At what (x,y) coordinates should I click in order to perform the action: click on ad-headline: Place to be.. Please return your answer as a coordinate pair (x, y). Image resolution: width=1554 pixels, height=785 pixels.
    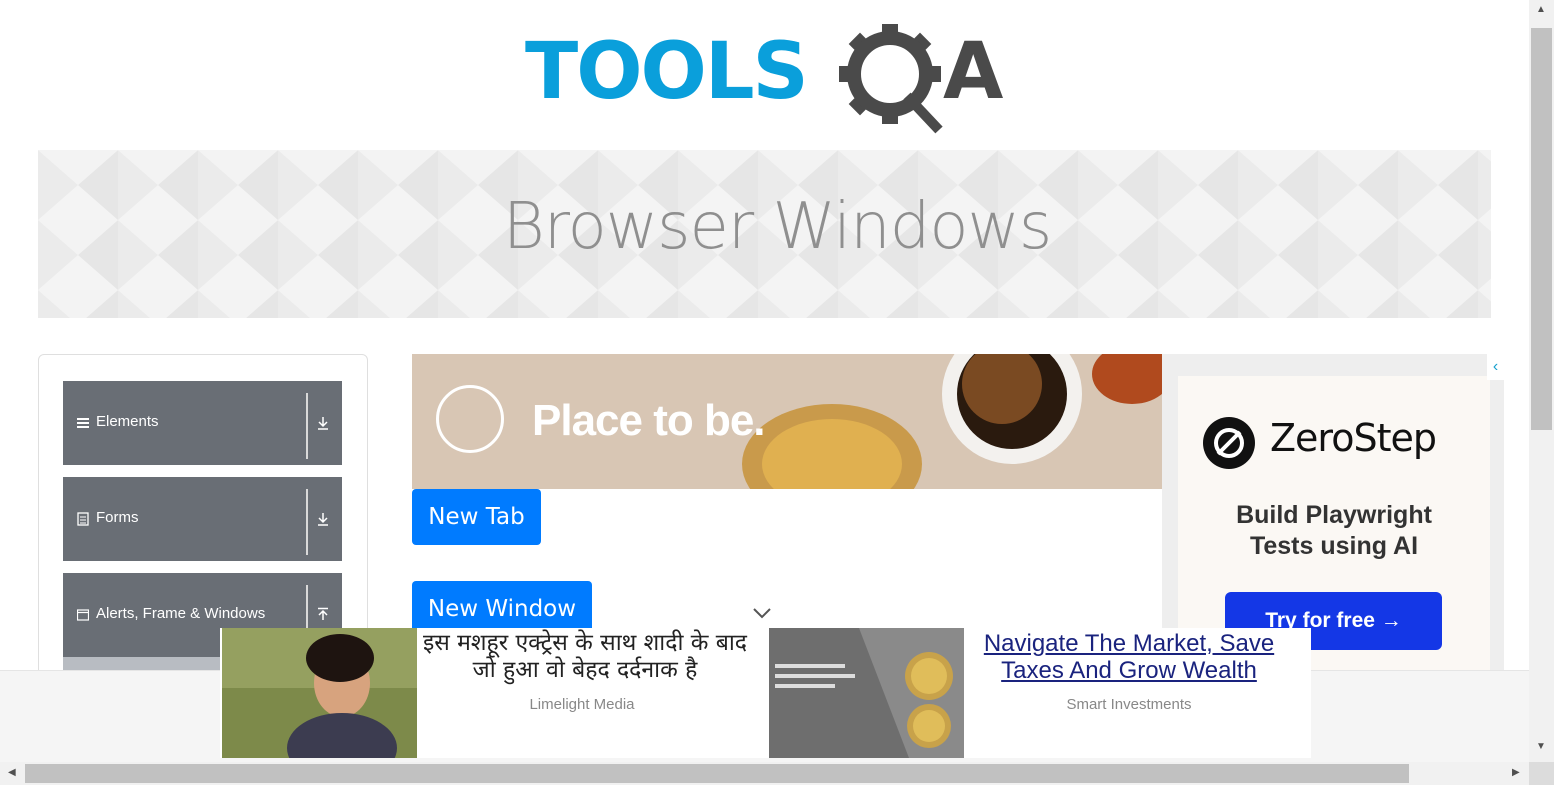
    Looking at the image, I should click on (649, 420).